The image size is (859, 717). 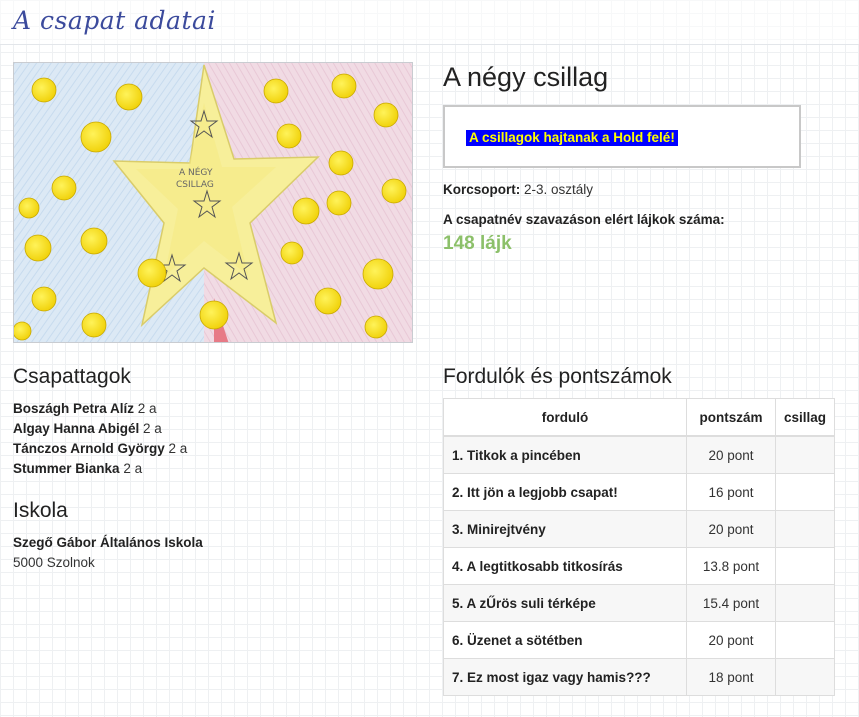 I want to click on member-item: Stummer Bianka 2 a, so click(x=77, y=468).